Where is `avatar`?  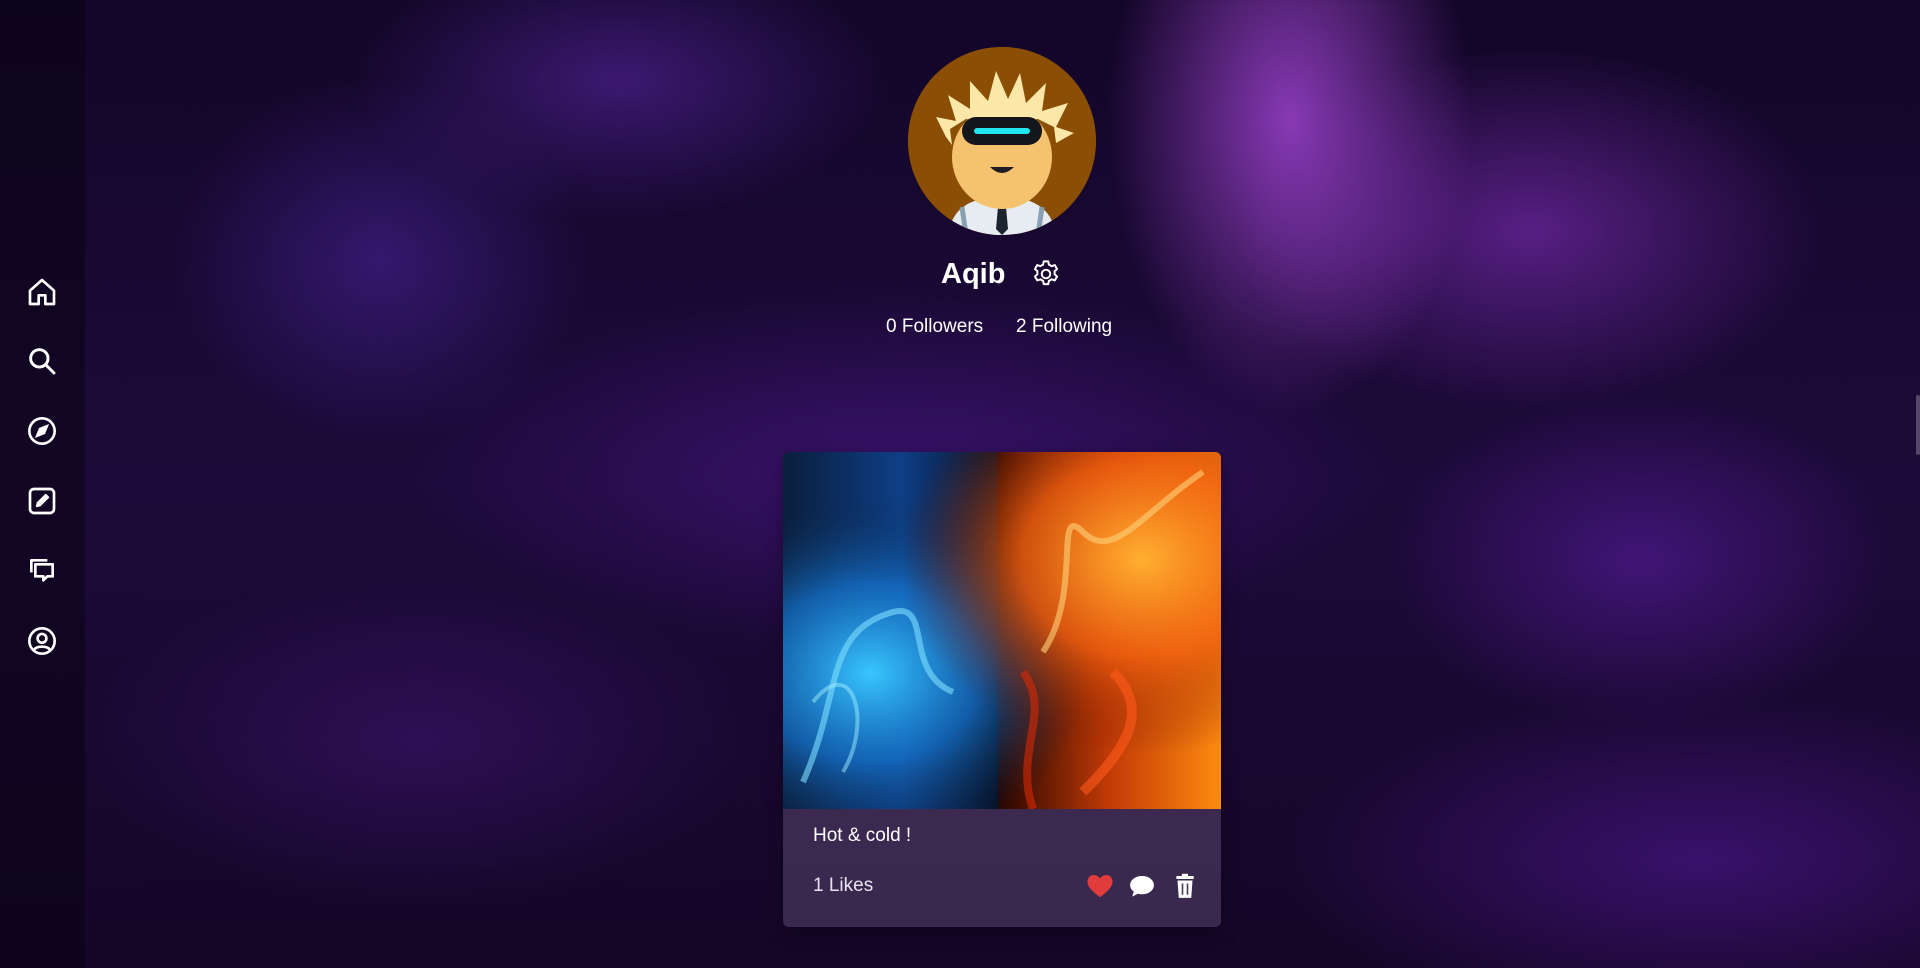 avatar is located at coordinates (1002, 141).